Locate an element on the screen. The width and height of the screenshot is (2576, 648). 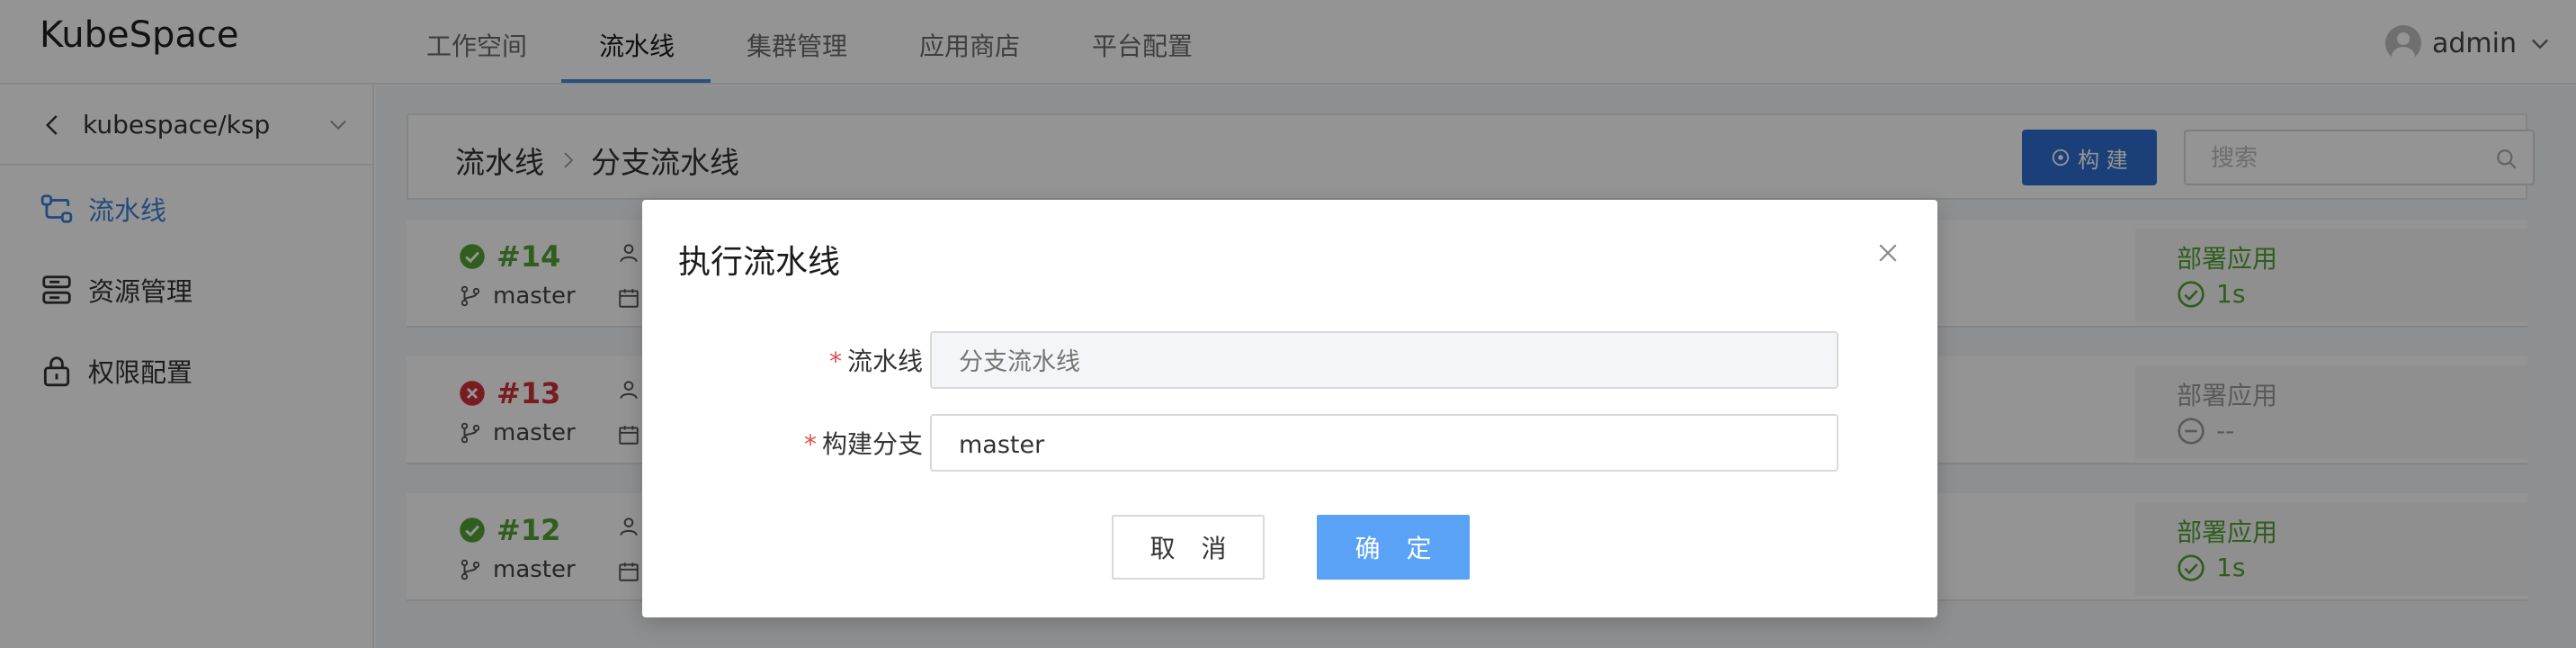
pipeline-field-label: * 流水线 is located at coordinates (833, 360).